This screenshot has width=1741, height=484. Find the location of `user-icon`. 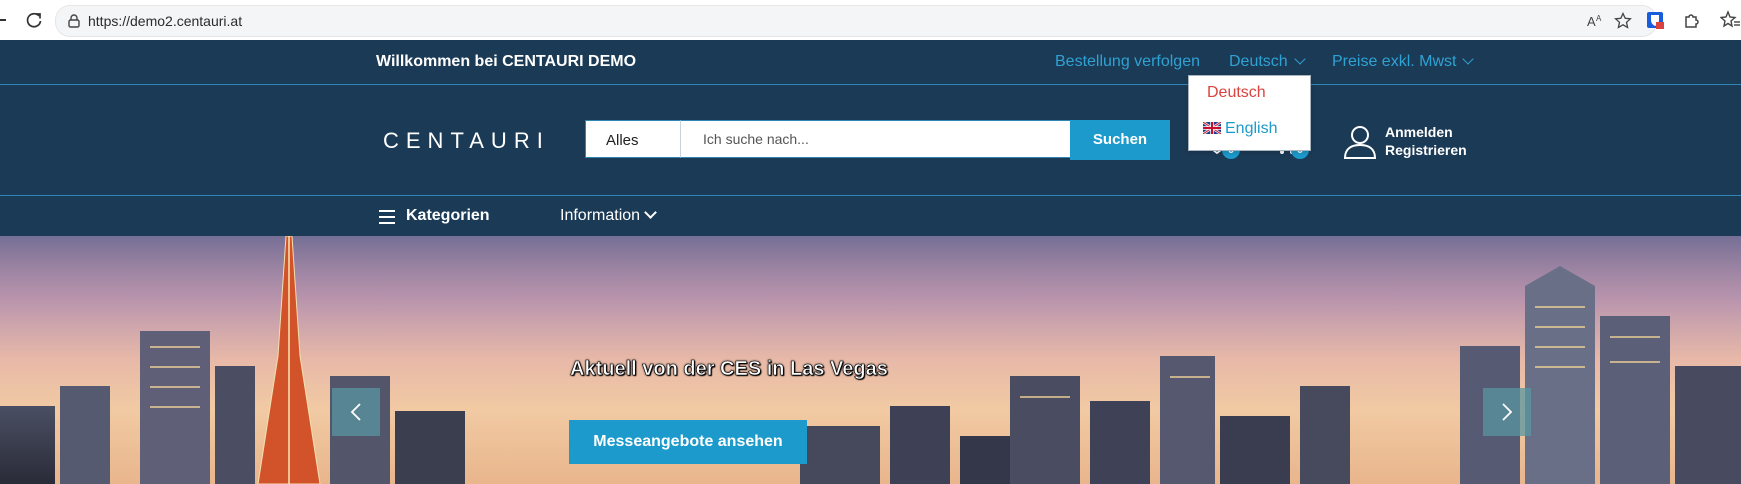

user-icon is located at coordinates (1360, 142).